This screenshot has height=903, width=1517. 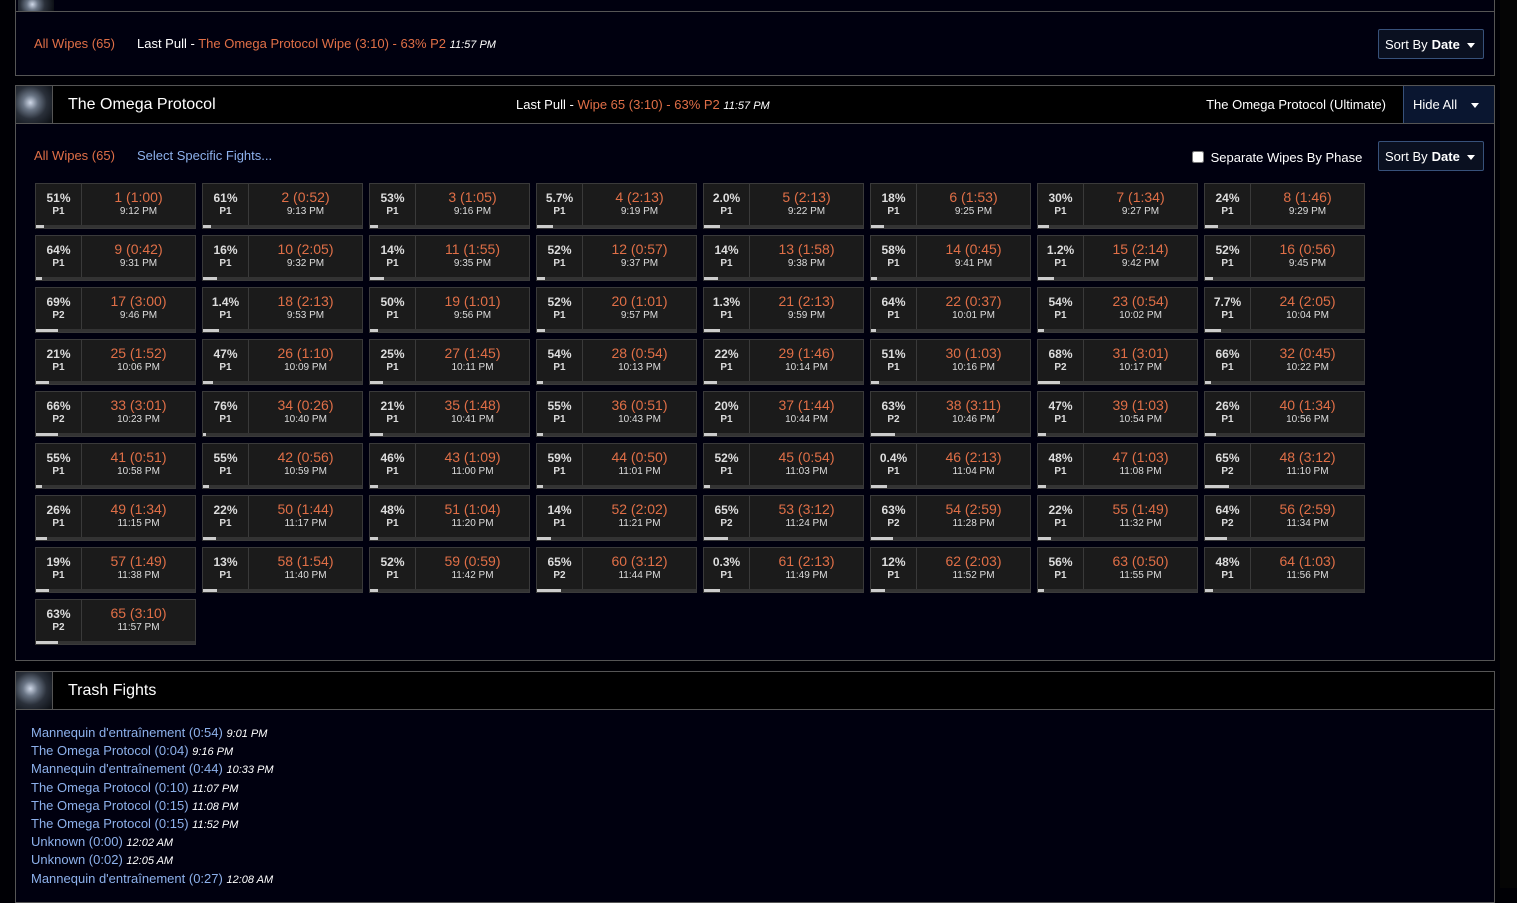 What do you see at coordinates (1117, 518) in the screenshot?
I see `fight-tile: 22% P1 55 (1:49) 11:32 PM` at bounding box center [1117, 518].